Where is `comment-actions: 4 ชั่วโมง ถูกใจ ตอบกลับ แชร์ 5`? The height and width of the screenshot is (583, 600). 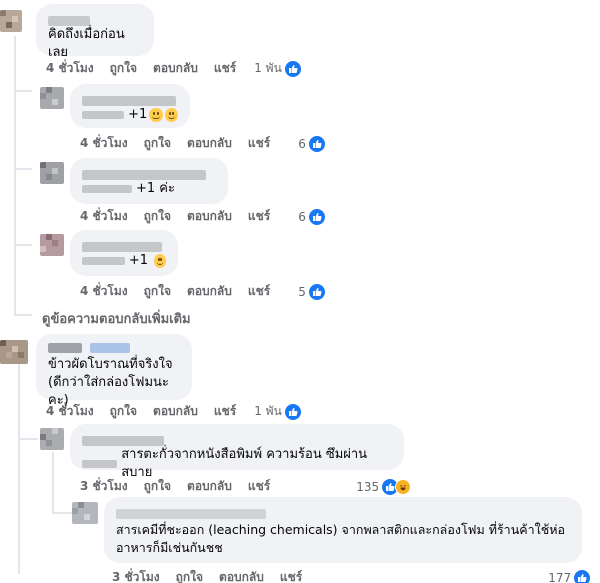
comment-actions: 4 ชั่วโมง ถูกใจ ตอบกลับ แชร์ 5 is located at coordinates (202, 291).